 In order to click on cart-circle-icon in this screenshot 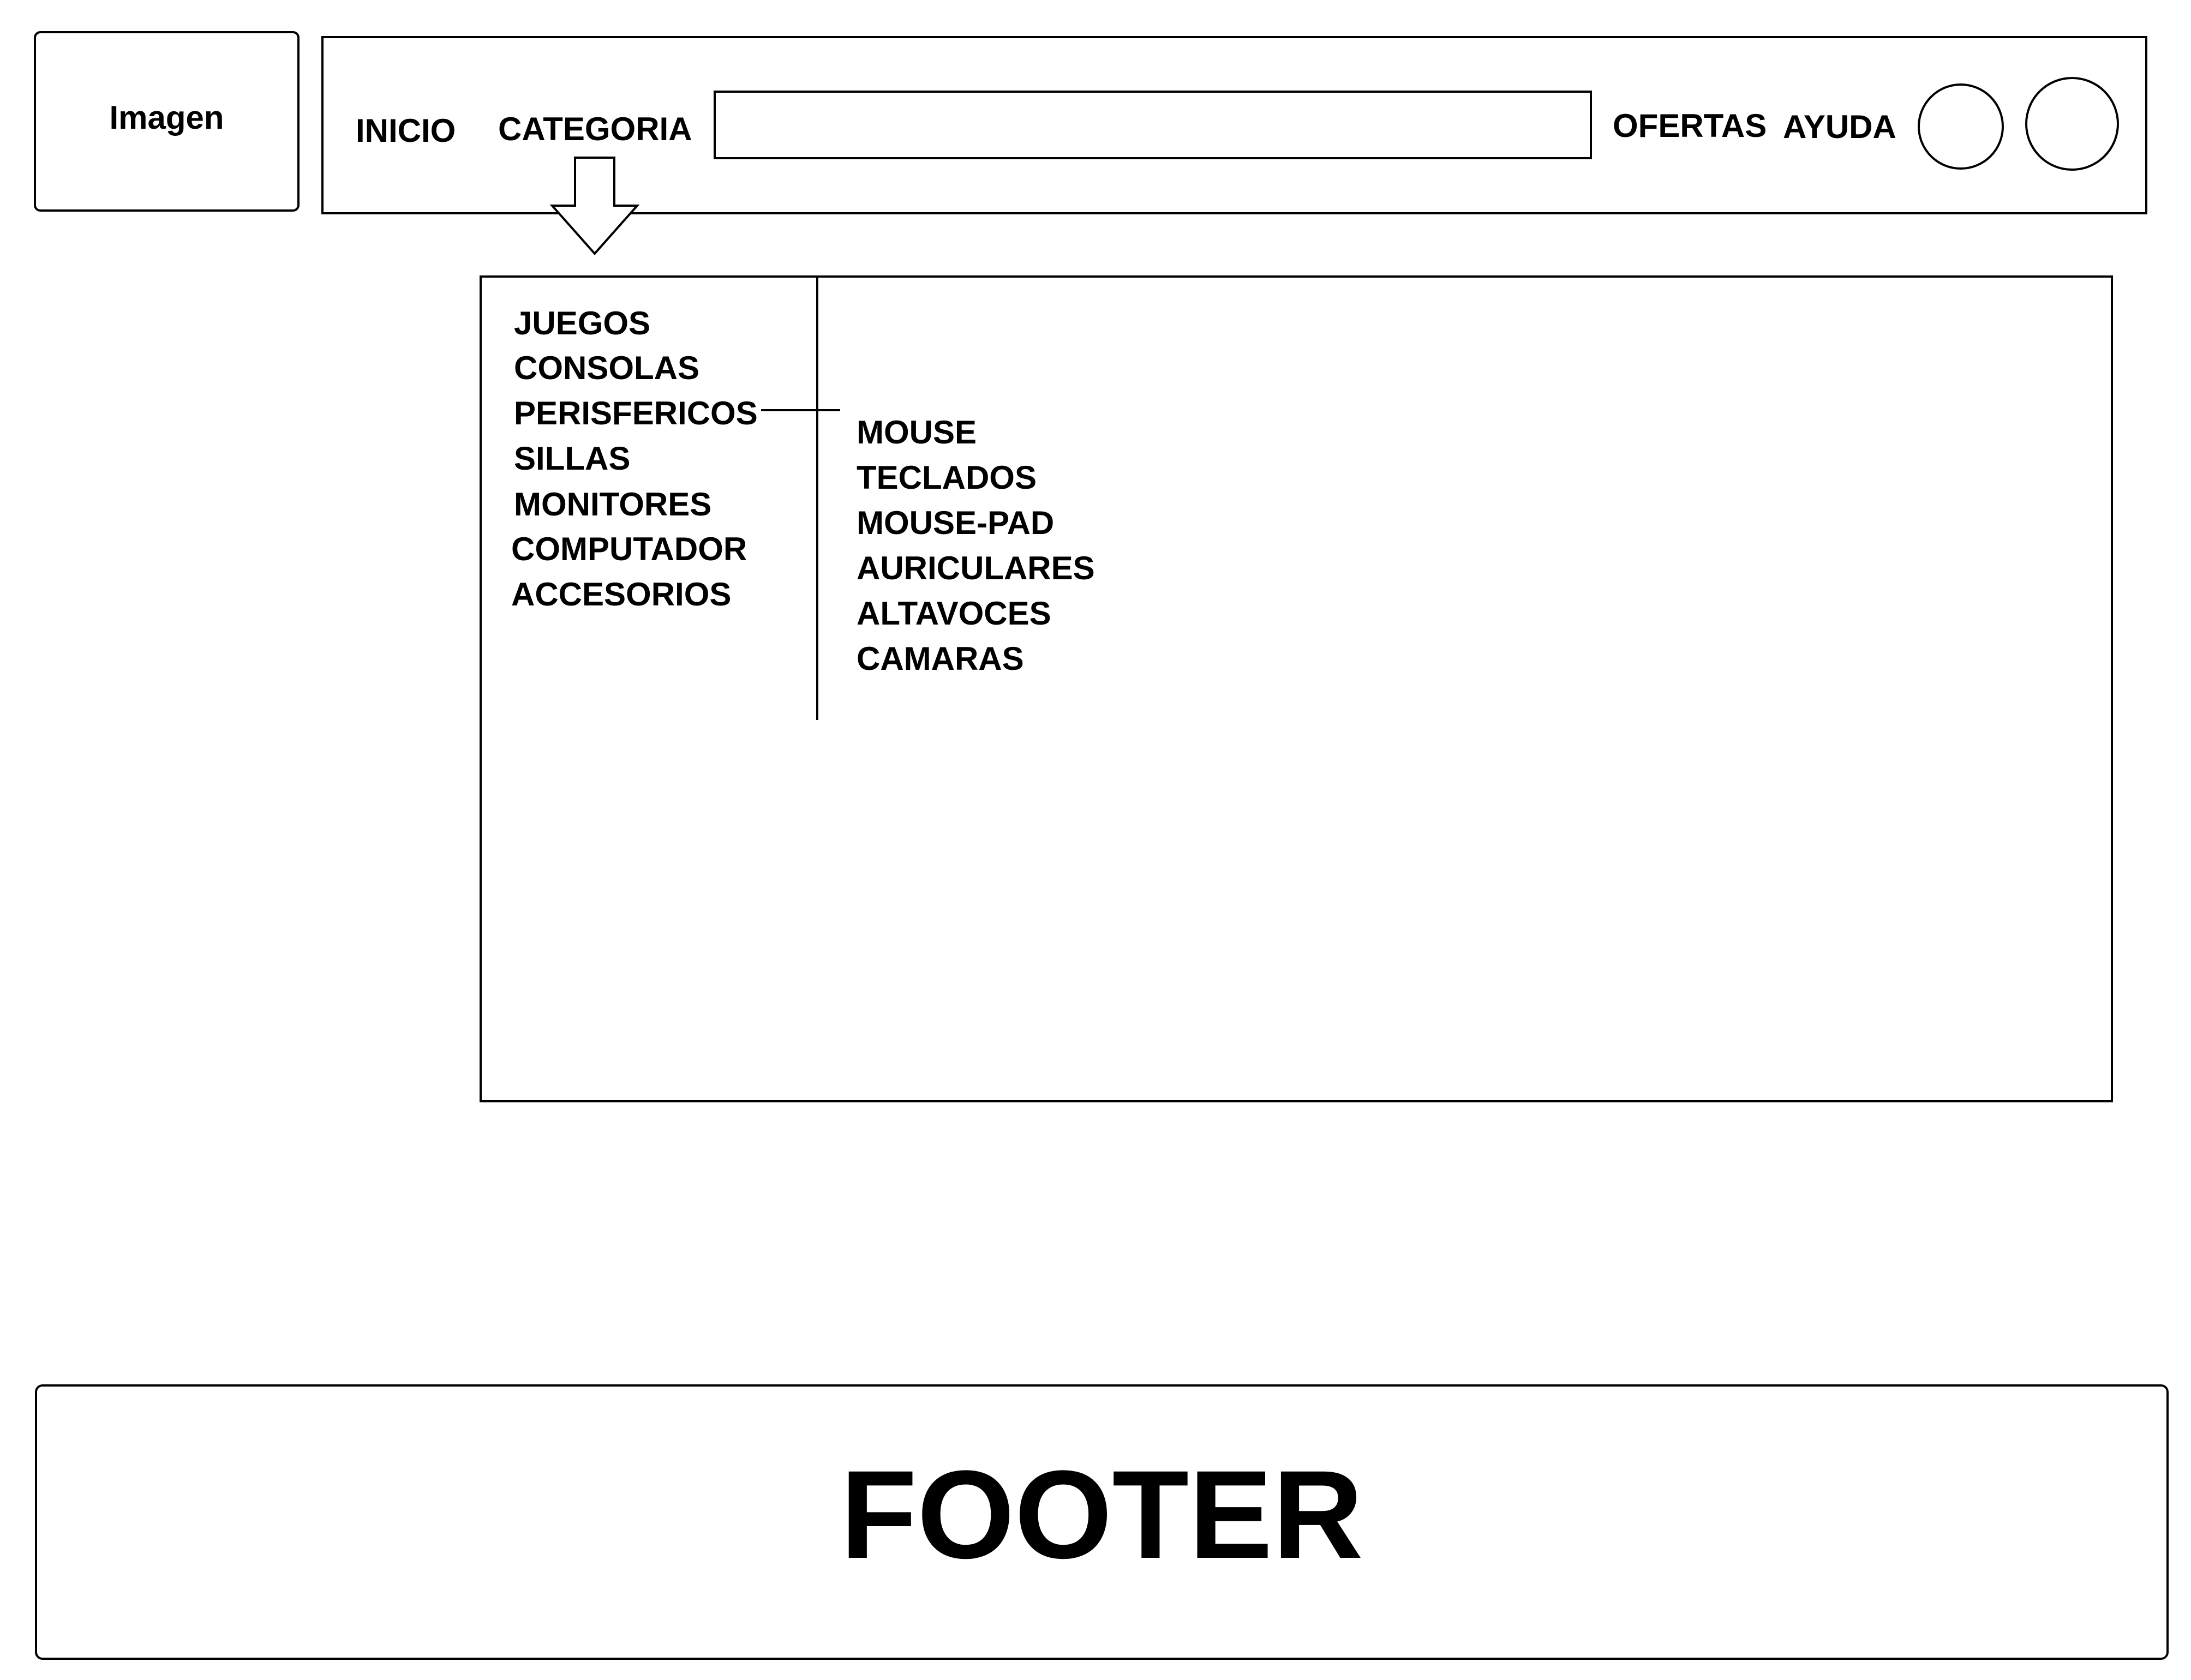, I will do `click(1961, 126)`.